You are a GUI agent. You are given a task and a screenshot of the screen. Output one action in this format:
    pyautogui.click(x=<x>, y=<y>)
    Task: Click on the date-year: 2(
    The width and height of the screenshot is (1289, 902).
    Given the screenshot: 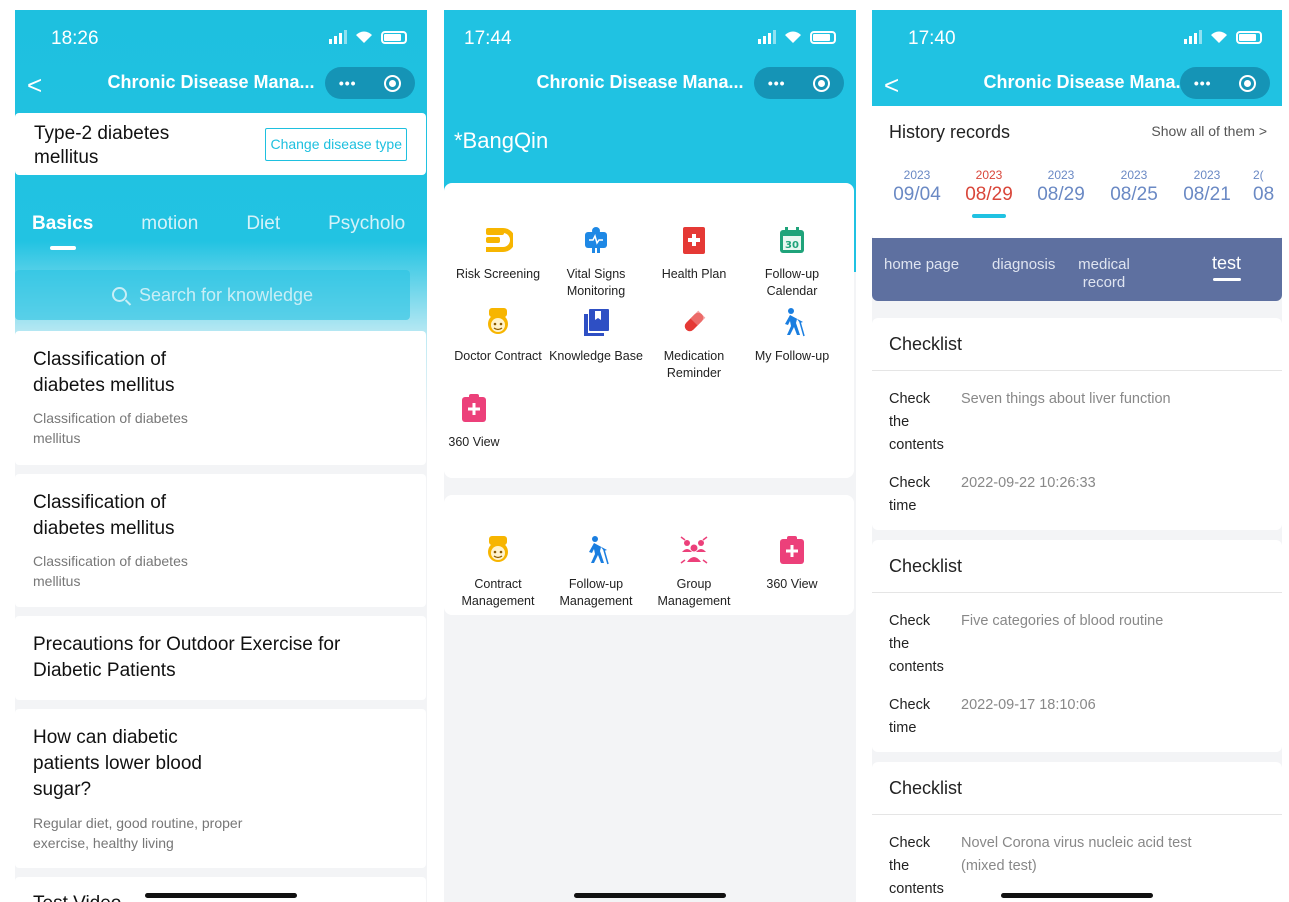 What is the action you would take?
    pyautogui.click(x=1258, y=175)
    